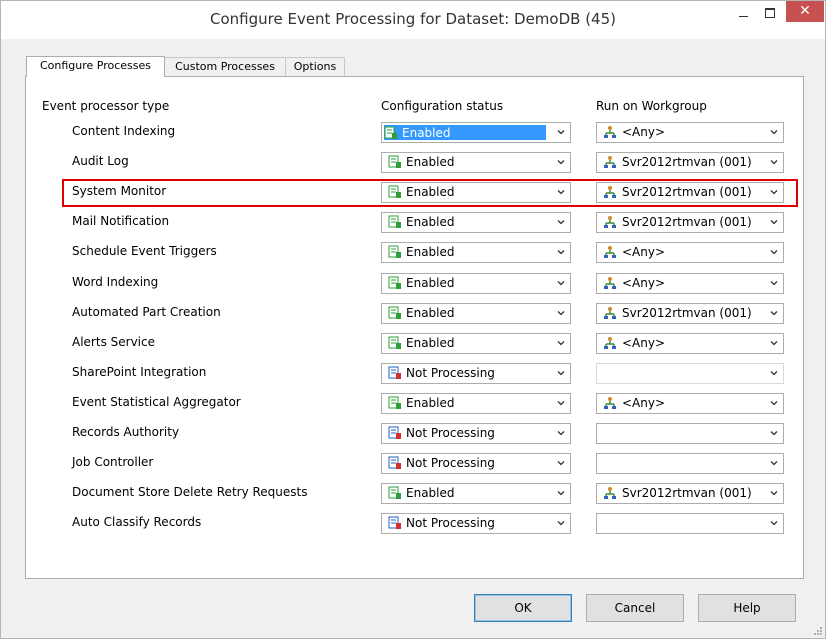 The height and width of the screenshot is (639, 826). What do you see at coordinates (106, 106) in the screenshot?
I see `column-header-type: Event processor type` at bounding box center [106, 106].